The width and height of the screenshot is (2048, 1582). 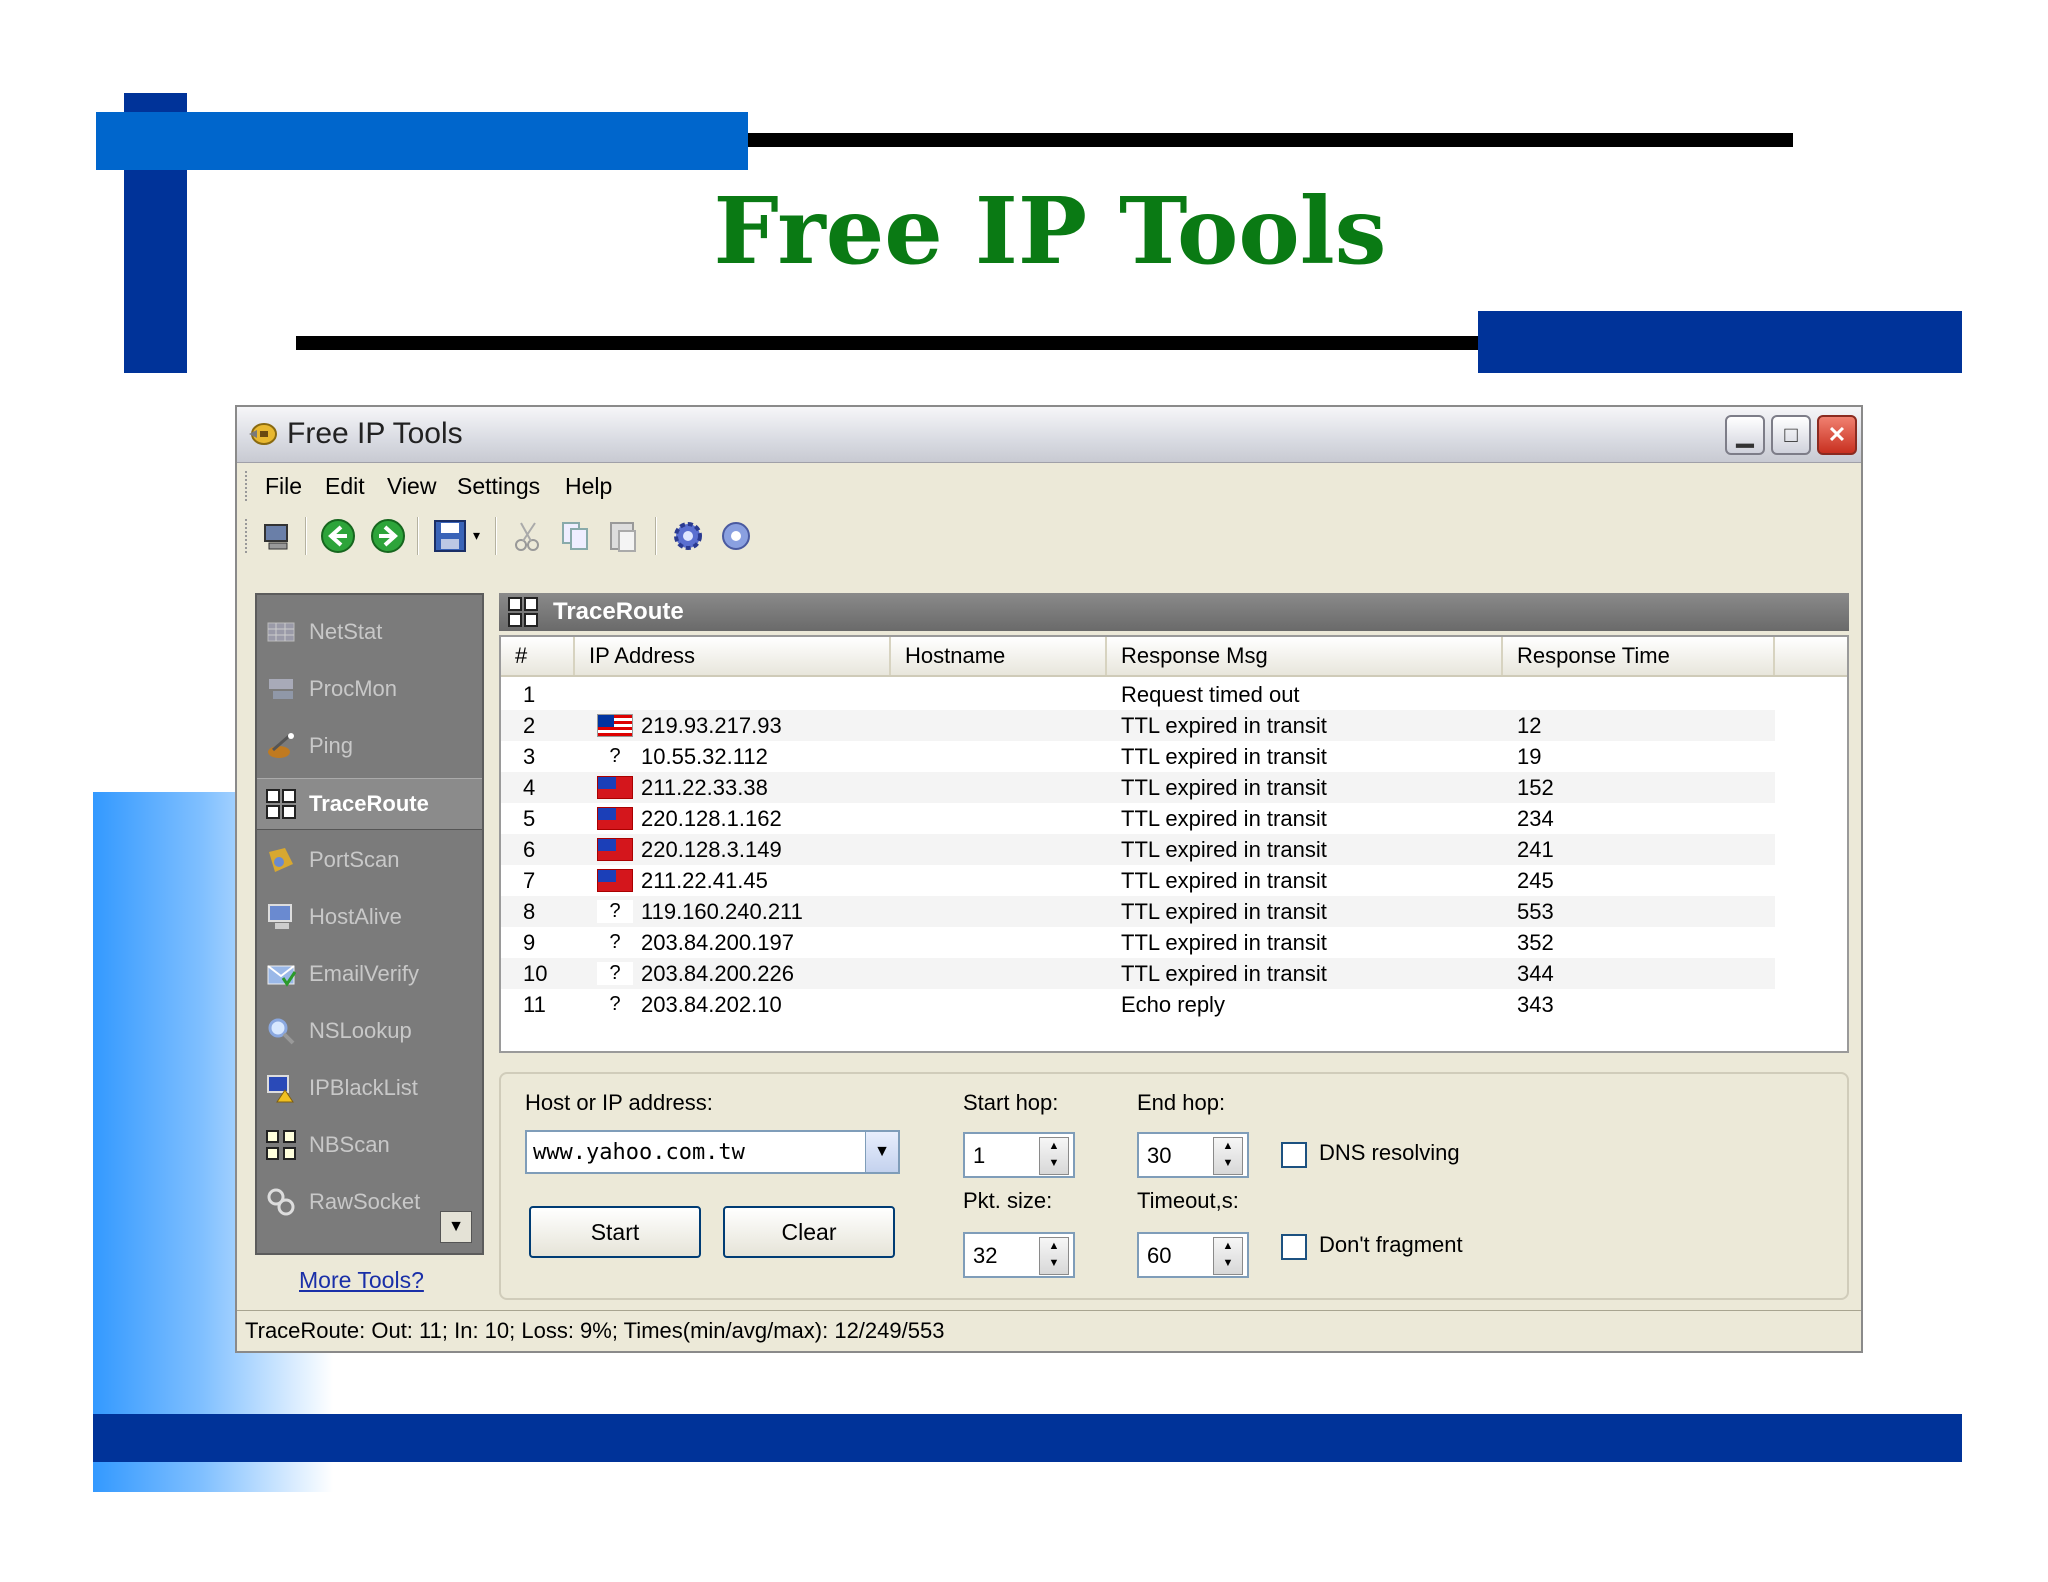 What do you see at coordinates (1294, 1155) in the screenshot?
I see `dns-resolving-checkbox` at bounding box center [1294, 1155].